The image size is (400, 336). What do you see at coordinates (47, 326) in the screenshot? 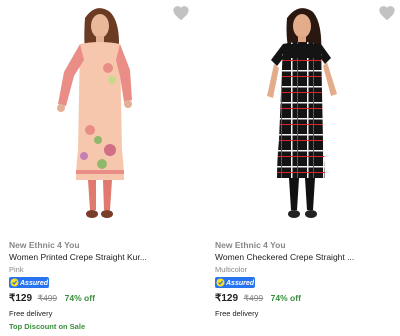
I see `offer-tag: Top Discount on Sale` at bounding box center [47, 326].